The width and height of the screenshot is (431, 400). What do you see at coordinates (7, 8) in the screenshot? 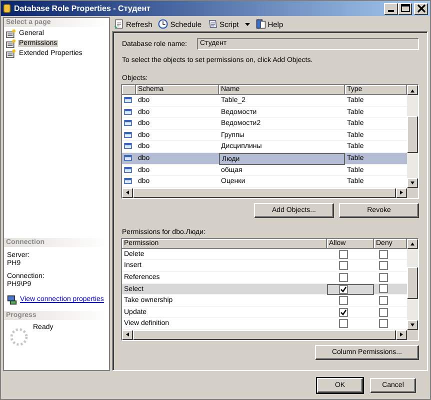
I see `database-icon` at bounding box center [7, 8].